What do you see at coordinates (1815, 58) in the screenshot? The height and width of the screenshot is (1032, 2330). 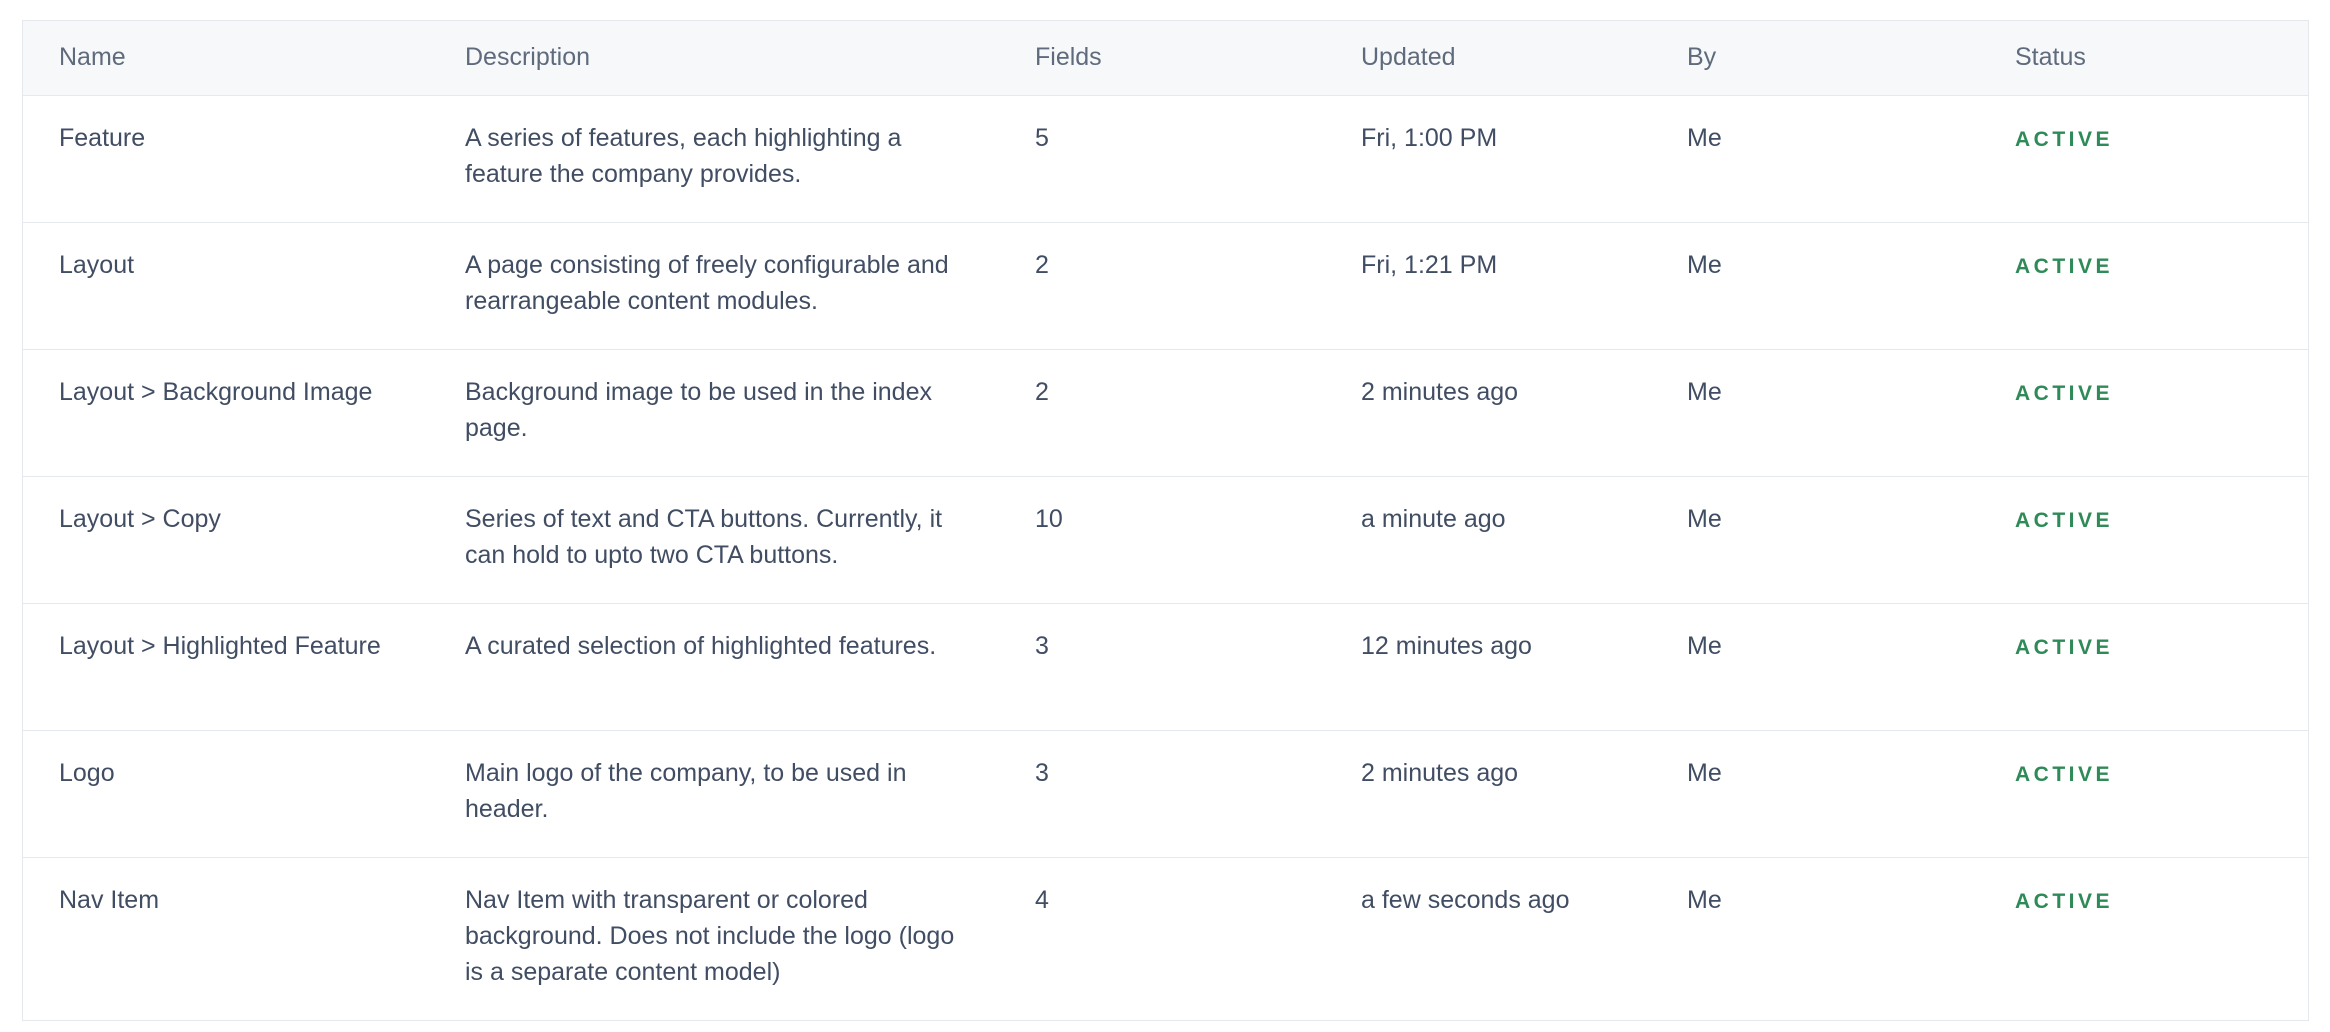 I see `column-header-by: By` at bounding box center [1815, 58].